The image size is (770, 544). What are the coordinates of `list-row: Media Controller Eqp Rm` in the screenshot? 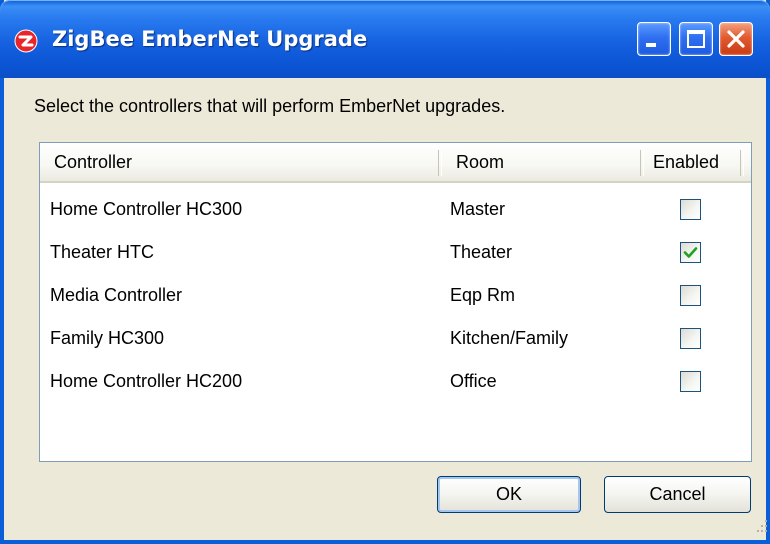 It's located at (395, 295).